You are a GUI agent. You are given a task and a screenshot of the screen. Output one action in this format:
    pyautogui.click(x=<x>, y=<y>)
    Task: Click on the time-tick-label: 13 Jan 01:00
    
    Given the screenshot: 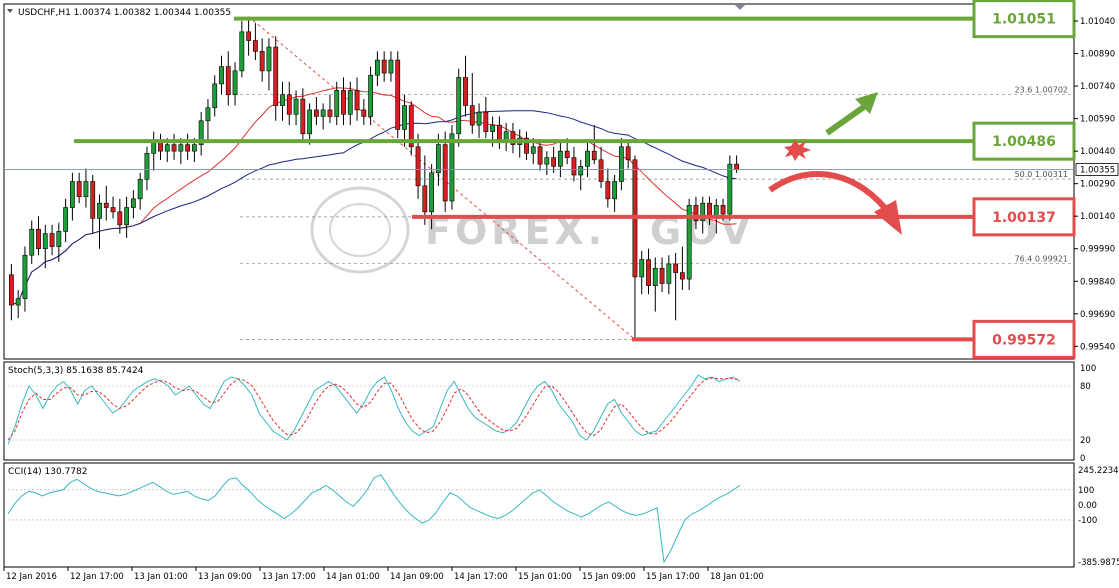 What is the action you would take?
    pyautogui.click(x=161, y=577)
    